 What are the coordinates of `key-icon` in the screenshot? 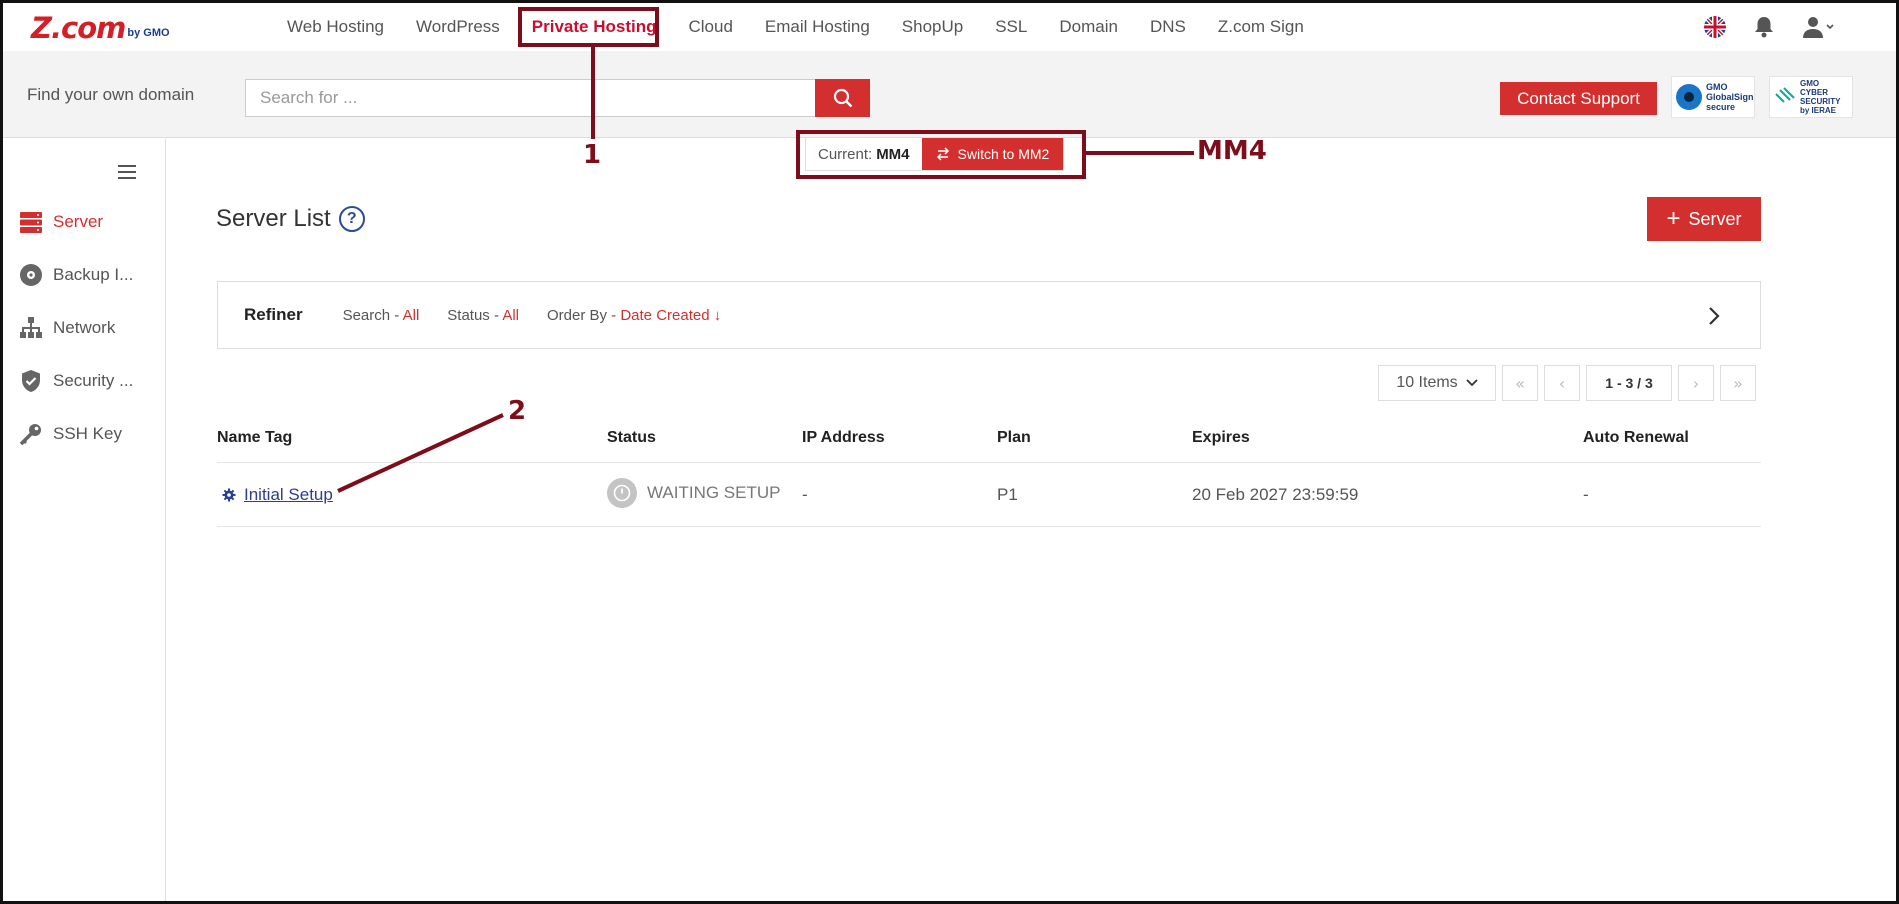 It's located at (30, 435).